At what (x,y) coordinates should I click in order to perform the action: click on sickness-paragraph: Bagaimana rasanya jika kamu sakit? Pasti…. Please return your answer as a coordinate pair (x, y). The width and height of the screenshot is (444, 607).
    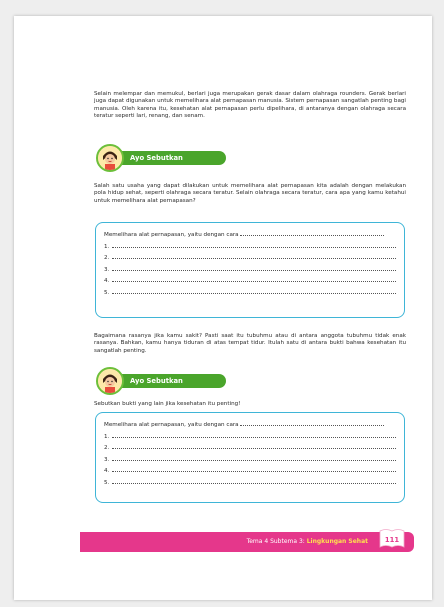
    Looking at the image, I should click on (250, 343).